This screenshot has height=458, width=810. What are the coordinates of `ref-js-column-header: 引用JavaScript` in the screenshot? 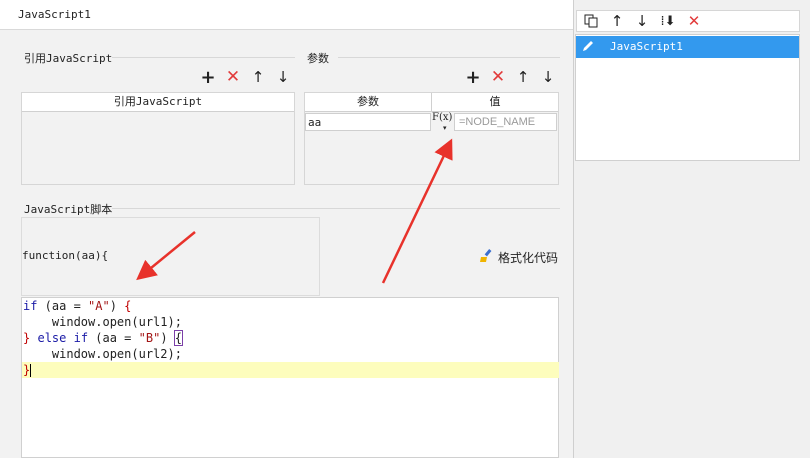 It's located at (158, 102).